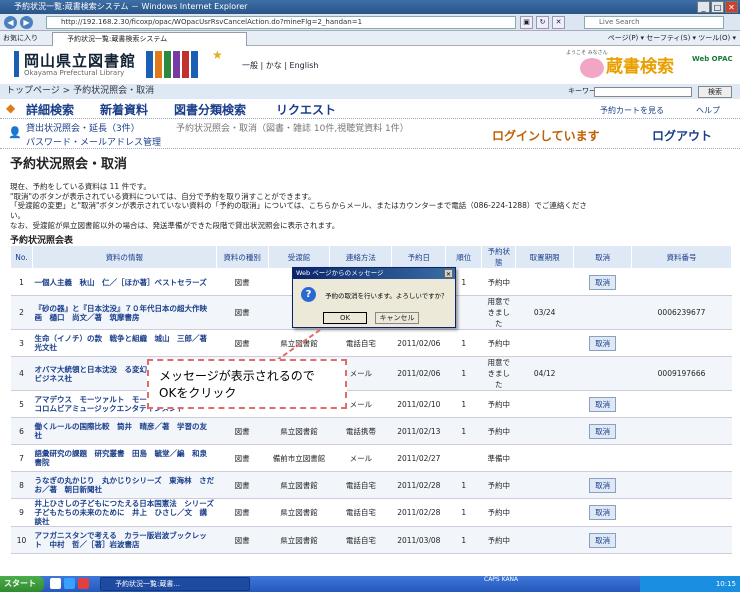  What do you see at coordinates (306, 109) in the screenshot?
I see `nav-request: リクエスト` at bounding box center [306, 109].